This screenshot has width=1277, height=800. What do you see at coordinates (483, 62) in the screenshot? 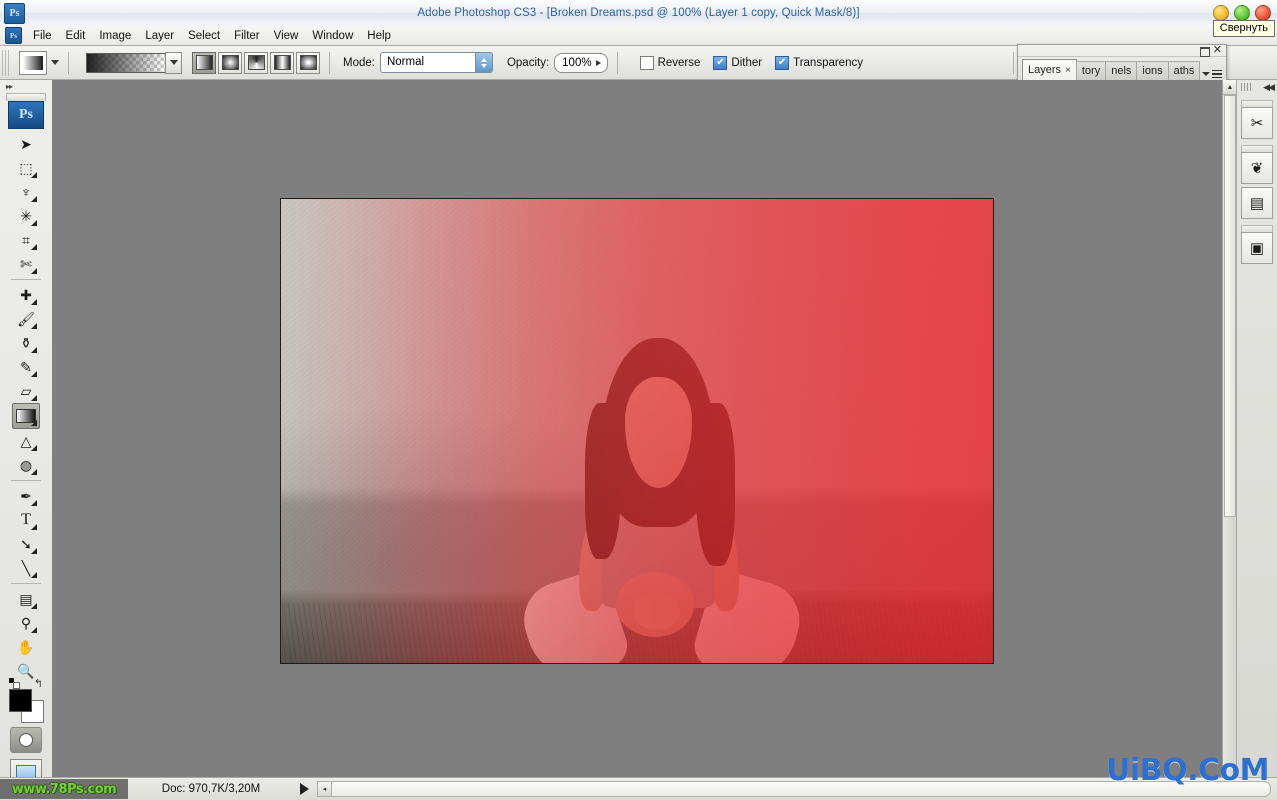
I see `blend-mode-spinner` at bounding box center [483, 62].